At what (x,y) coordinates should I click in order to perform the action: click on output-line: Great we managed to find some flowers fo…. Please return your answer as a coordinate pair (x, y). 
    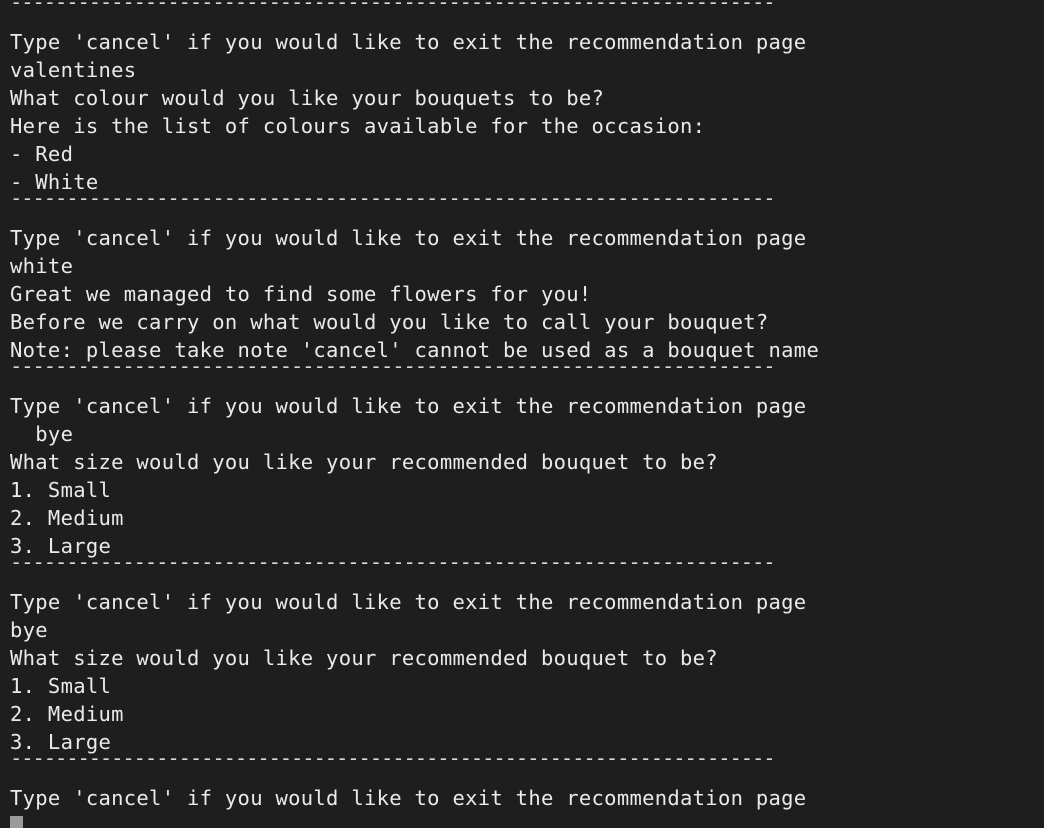
    Looking at the image, I should click on (301, 294).